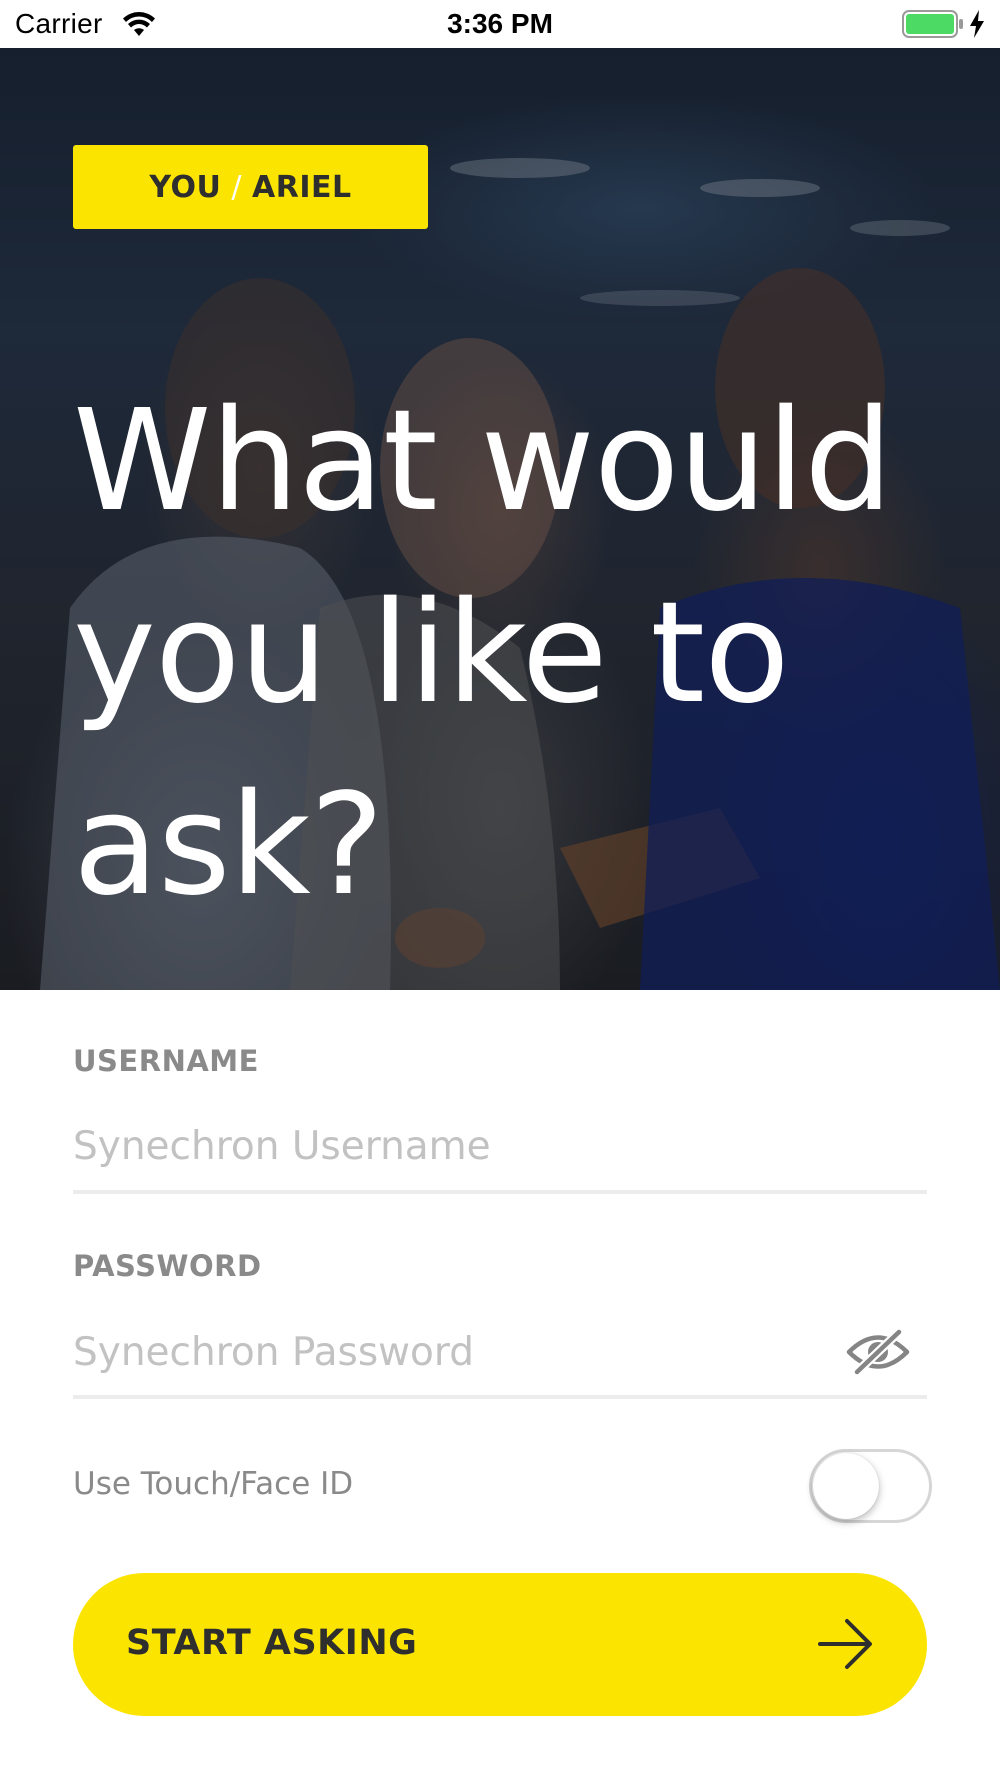 The width and height of the screenshot is (1000, 1778). Describe the element at coordinates (878, 1352) in the screenshot. I see `eye-slash-icon` at that location.